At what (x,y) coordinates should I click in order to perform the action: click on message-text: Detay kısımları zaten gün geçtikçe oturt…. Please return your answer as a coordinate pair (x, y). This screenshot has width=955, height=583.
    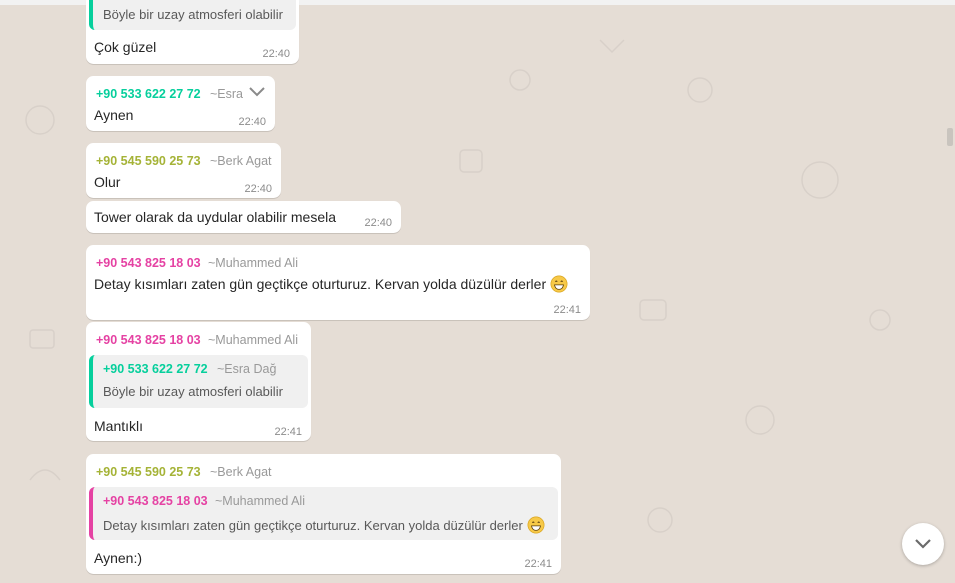
    Looking at the image, I should click on (320, 284).